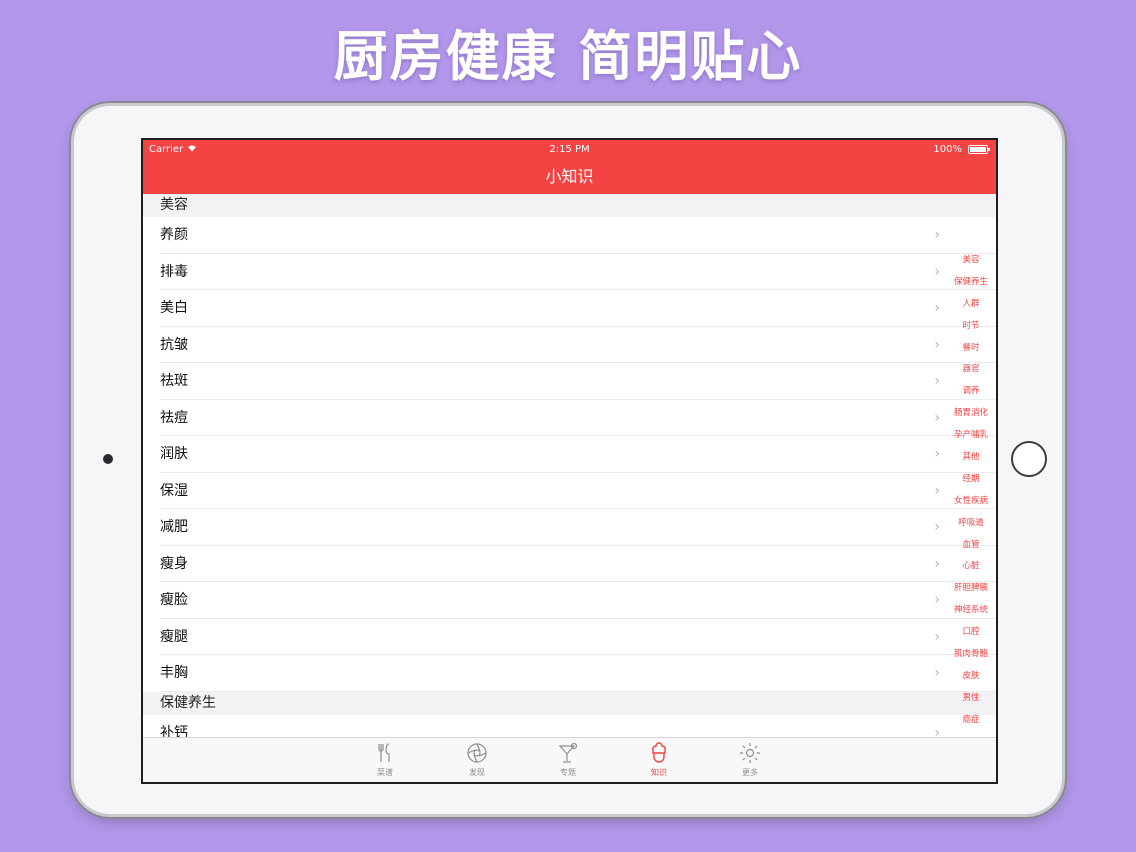  Describe the element at coordinates (569, 637) in the screenshot. I see `list-item: 瘦腿 ›` at that location.